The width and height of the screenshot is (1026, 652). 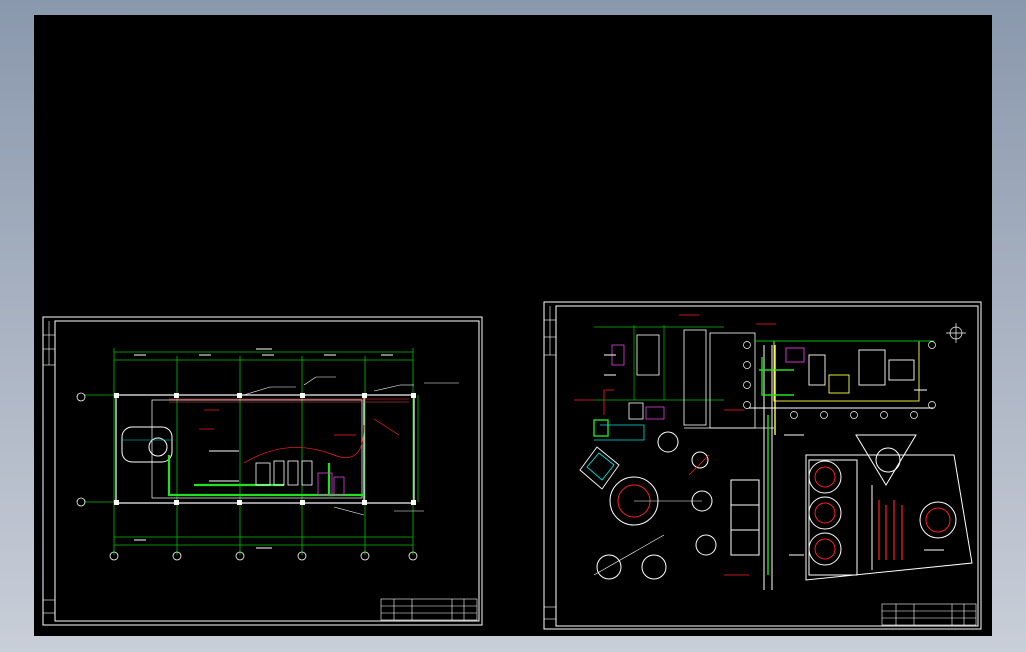 I want to click on sheet-1-pipe-routing, so click(x=265, y=476).